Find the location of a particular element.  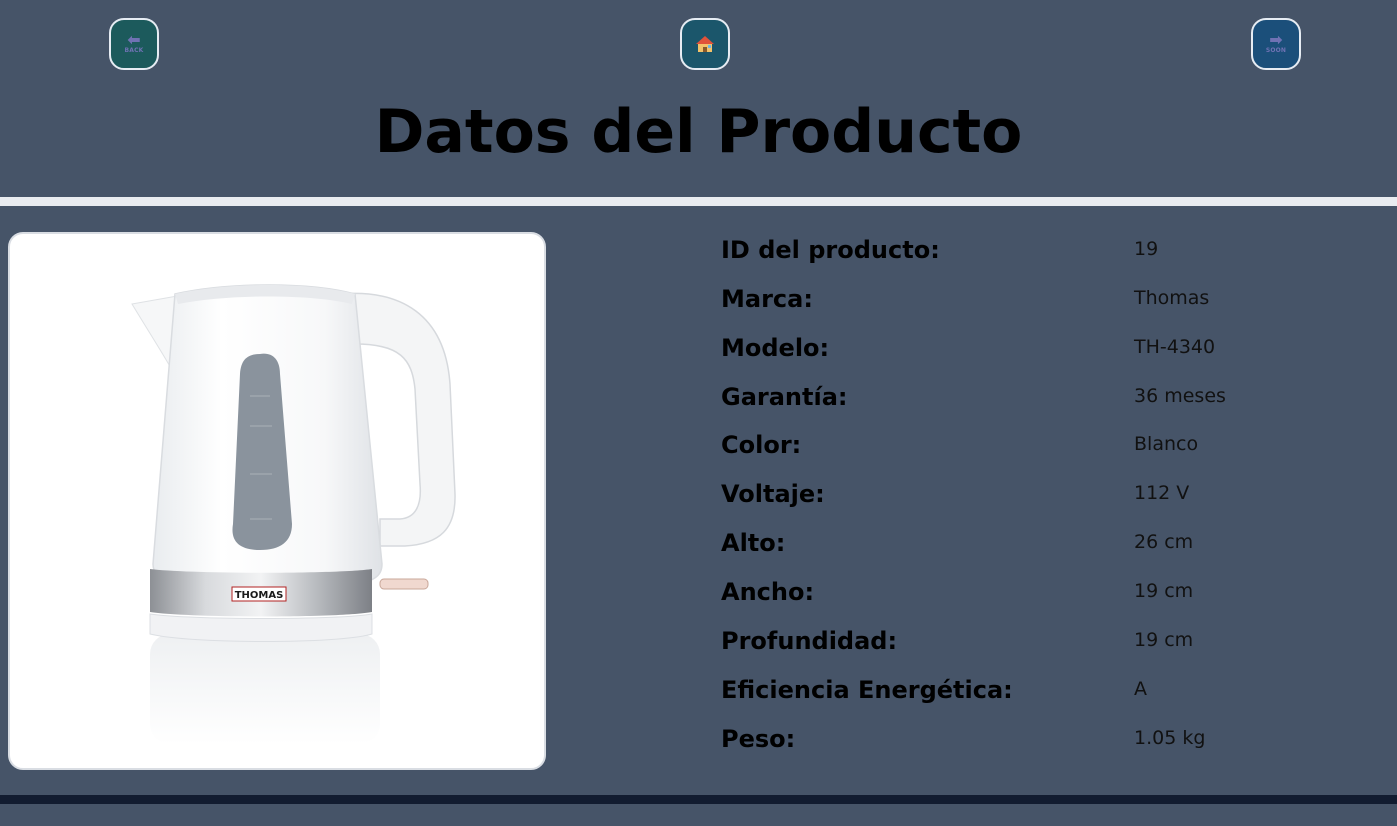

spec-value-voltage: 112 V is located at coordinates (1162, 493).